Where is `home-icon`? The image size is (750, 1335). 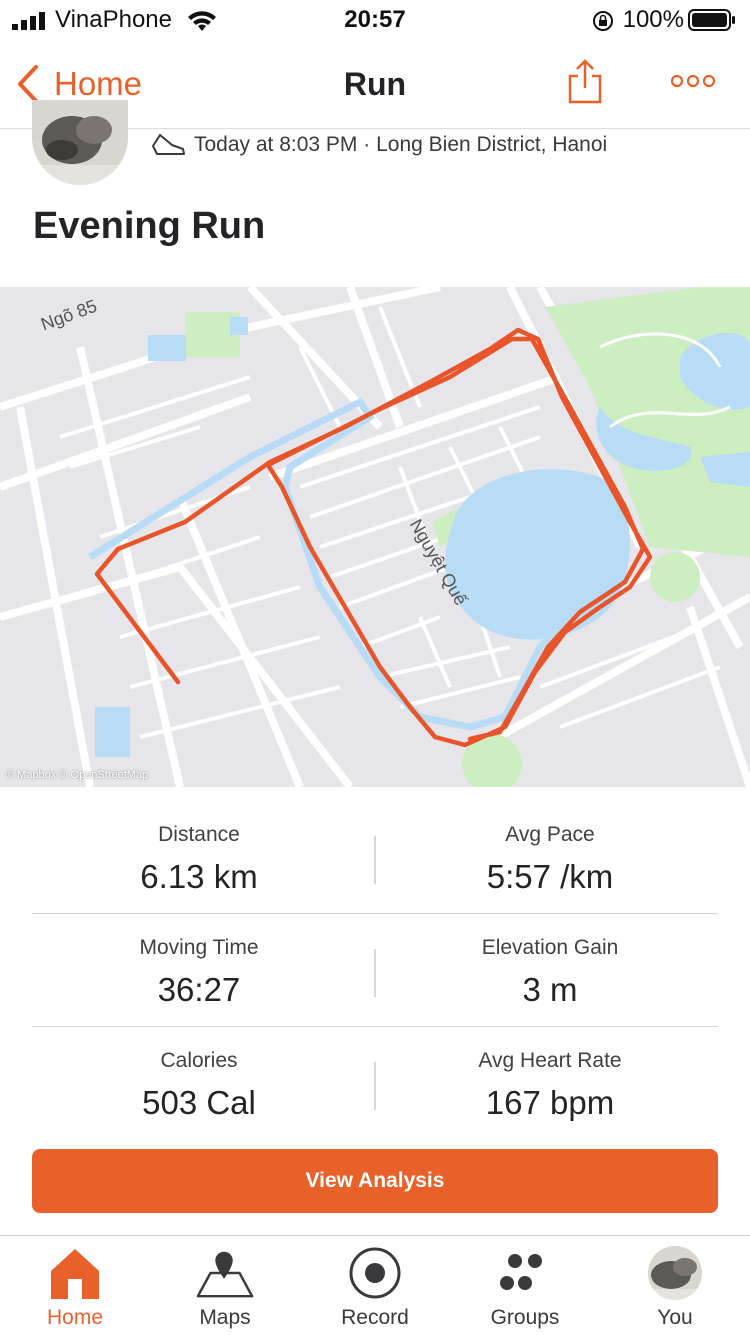
home-icon is located at coordinates (75, 1273).